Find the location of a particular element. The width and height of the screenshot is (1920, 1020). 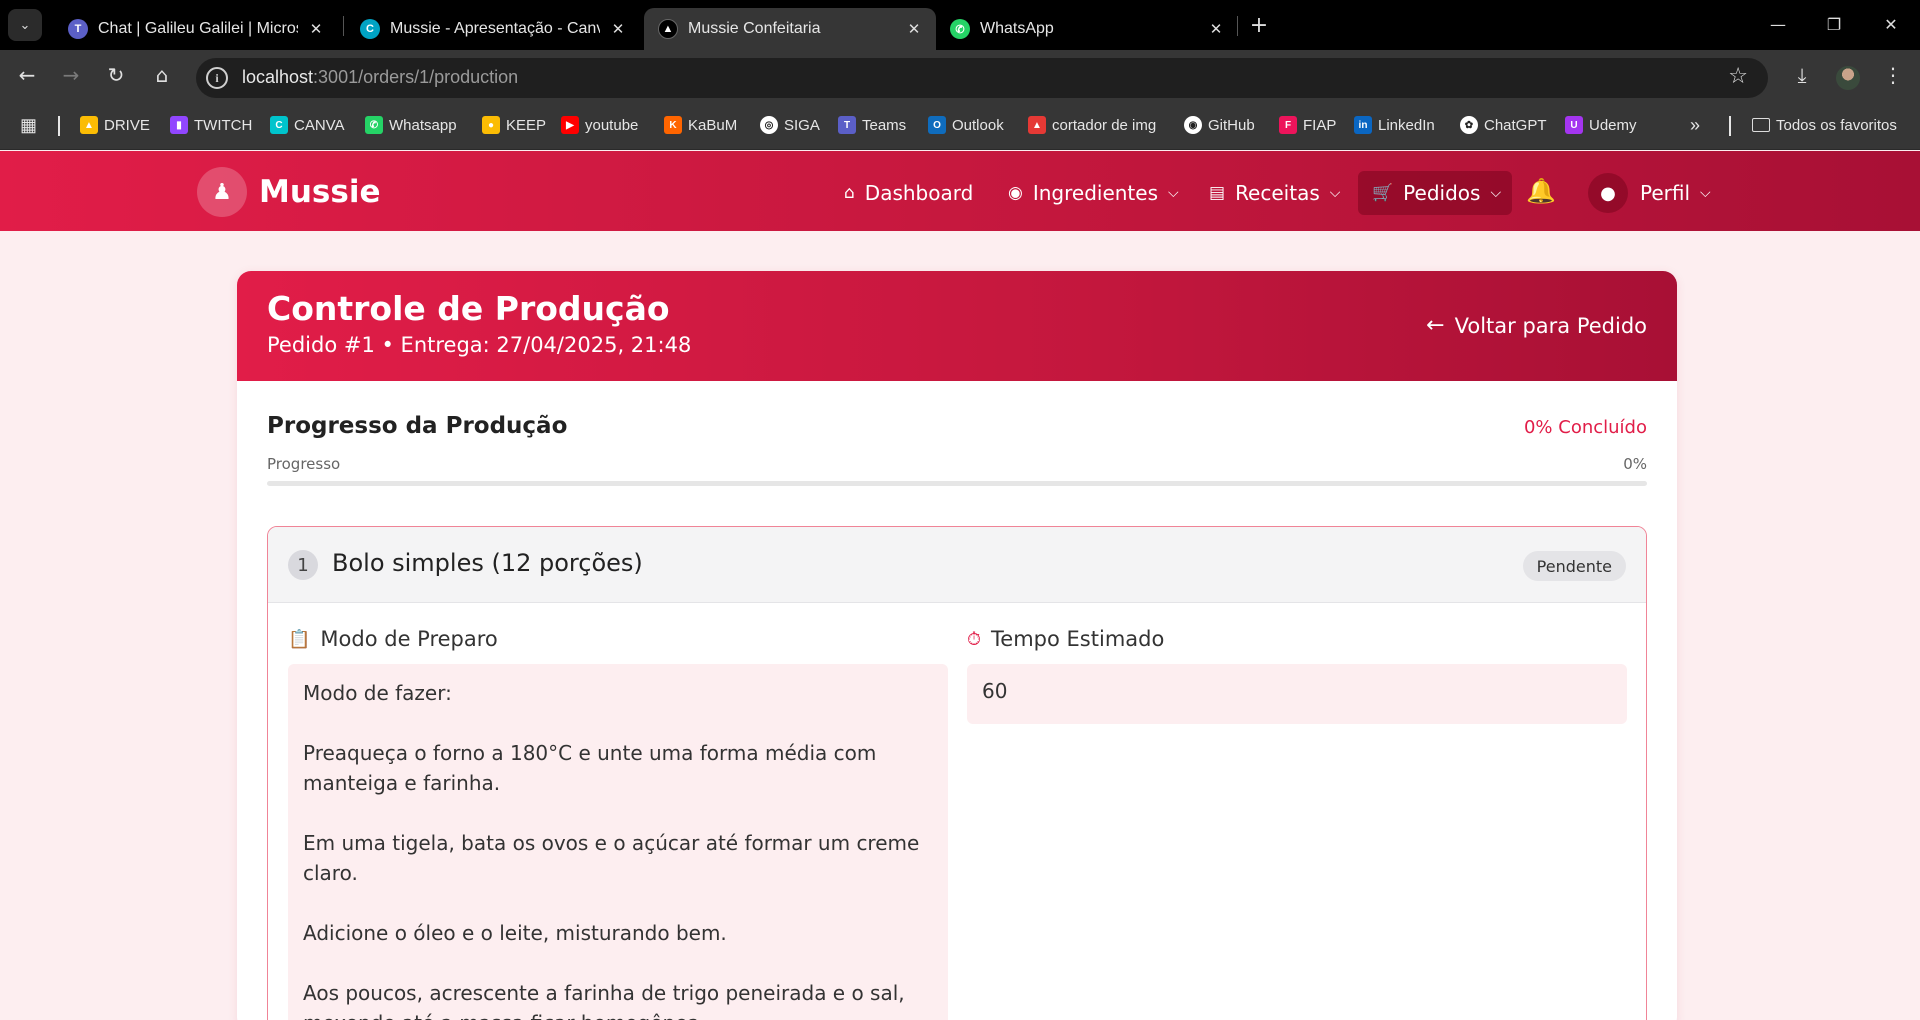

apps-button: ▦ is located at coordinates (28, 125).